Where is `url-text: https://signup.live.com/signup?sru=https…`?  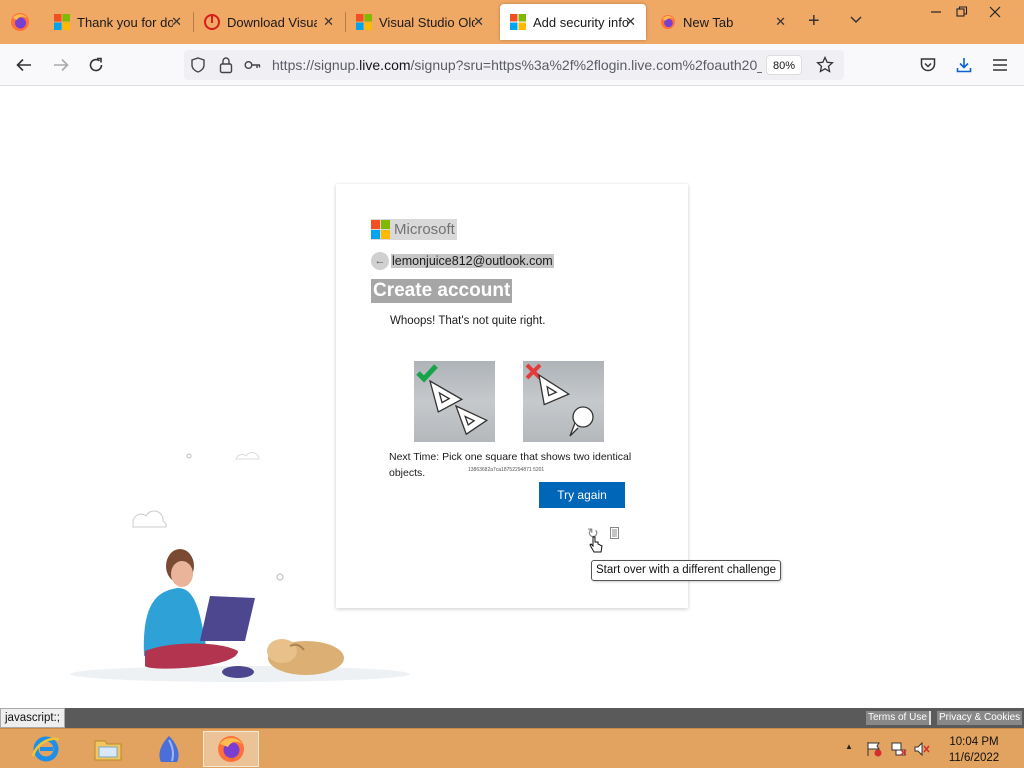 url-text: https://signup.live.com/signup?sru=https… is located at coordinates (517, 65).